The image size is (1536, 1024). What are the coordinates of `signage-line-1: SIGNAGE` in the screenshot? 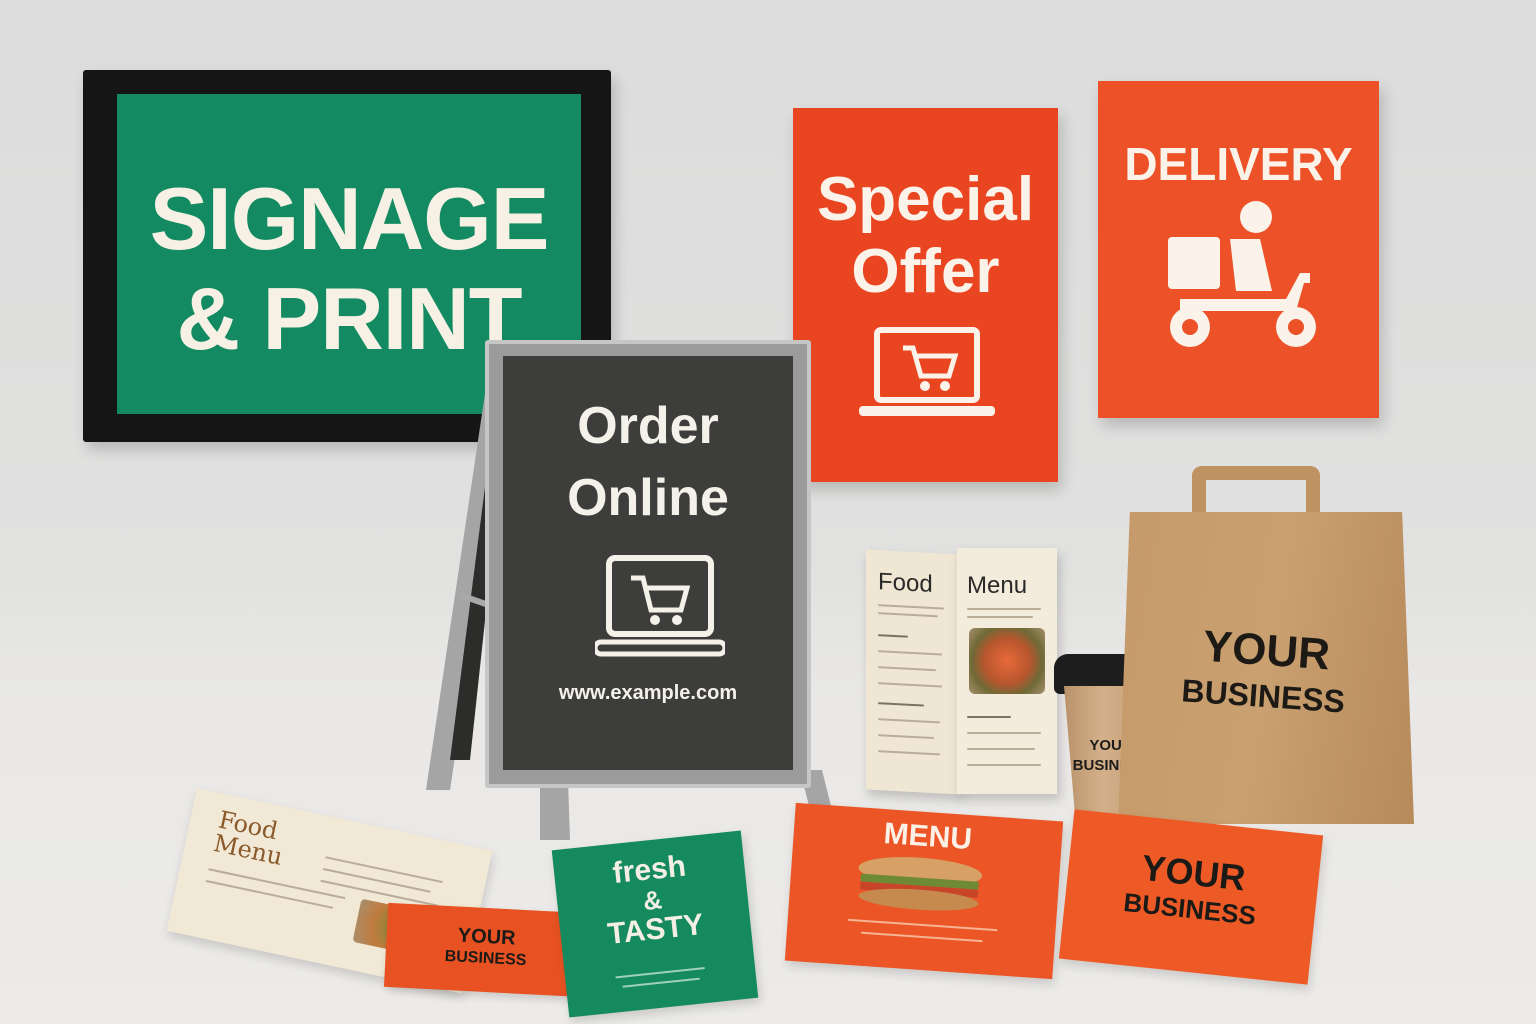 It's located at (349, 218).